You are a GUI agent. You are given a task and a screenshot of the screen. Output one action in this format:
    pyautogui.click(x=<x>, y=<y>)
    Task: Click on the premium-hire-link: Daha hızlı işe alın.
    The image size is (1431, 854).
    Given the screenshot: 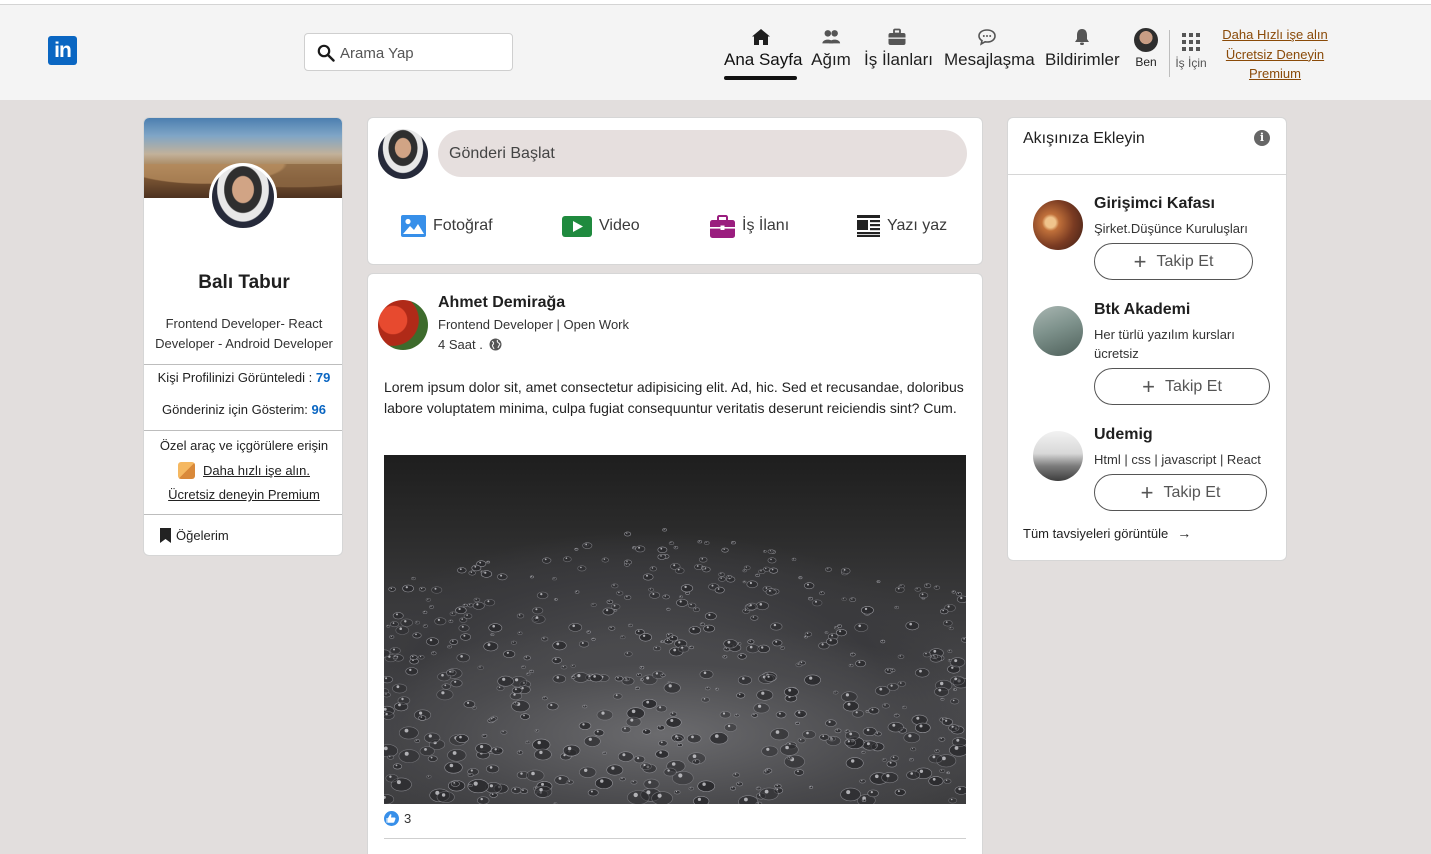 What is the action you would take?
    pyautogui.click(x=256, y=470)
    